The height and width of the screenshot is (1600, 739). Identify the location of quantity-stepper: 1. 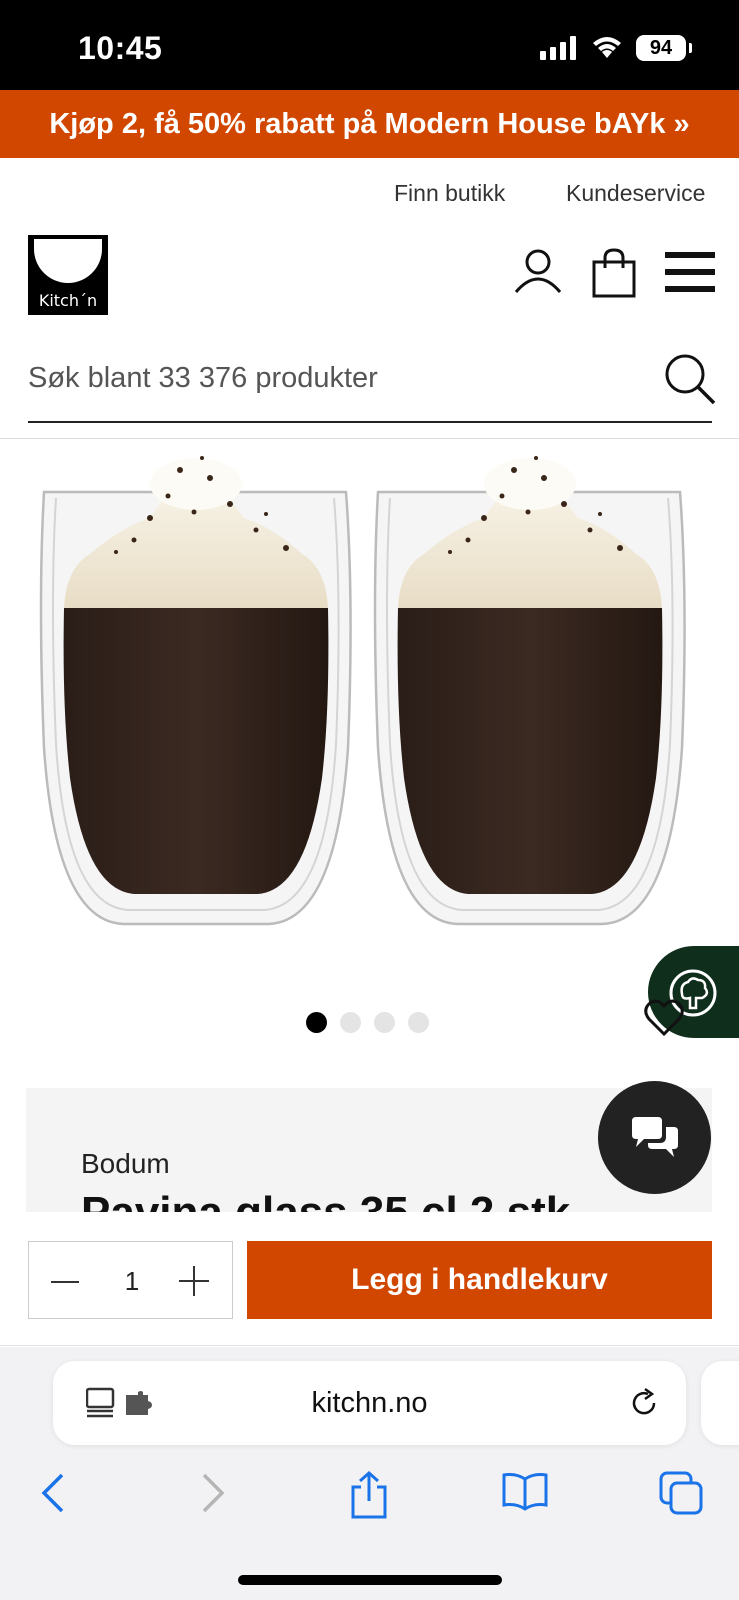
(130, 1280).